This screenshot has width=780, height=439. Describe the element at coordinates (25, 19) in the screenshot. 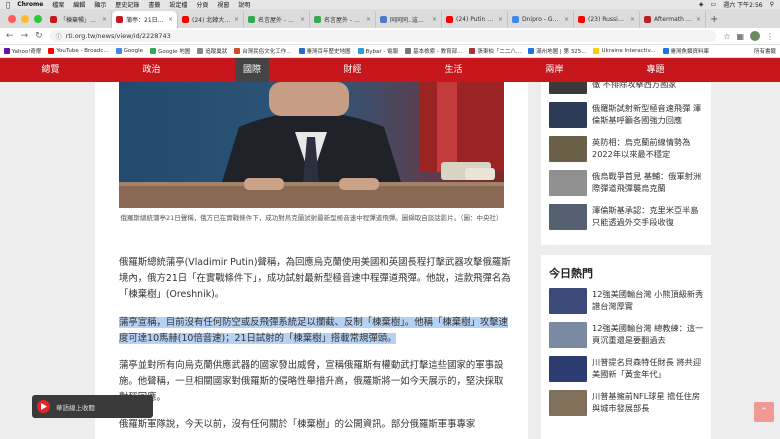

I see `minimize-window-button` at that location.